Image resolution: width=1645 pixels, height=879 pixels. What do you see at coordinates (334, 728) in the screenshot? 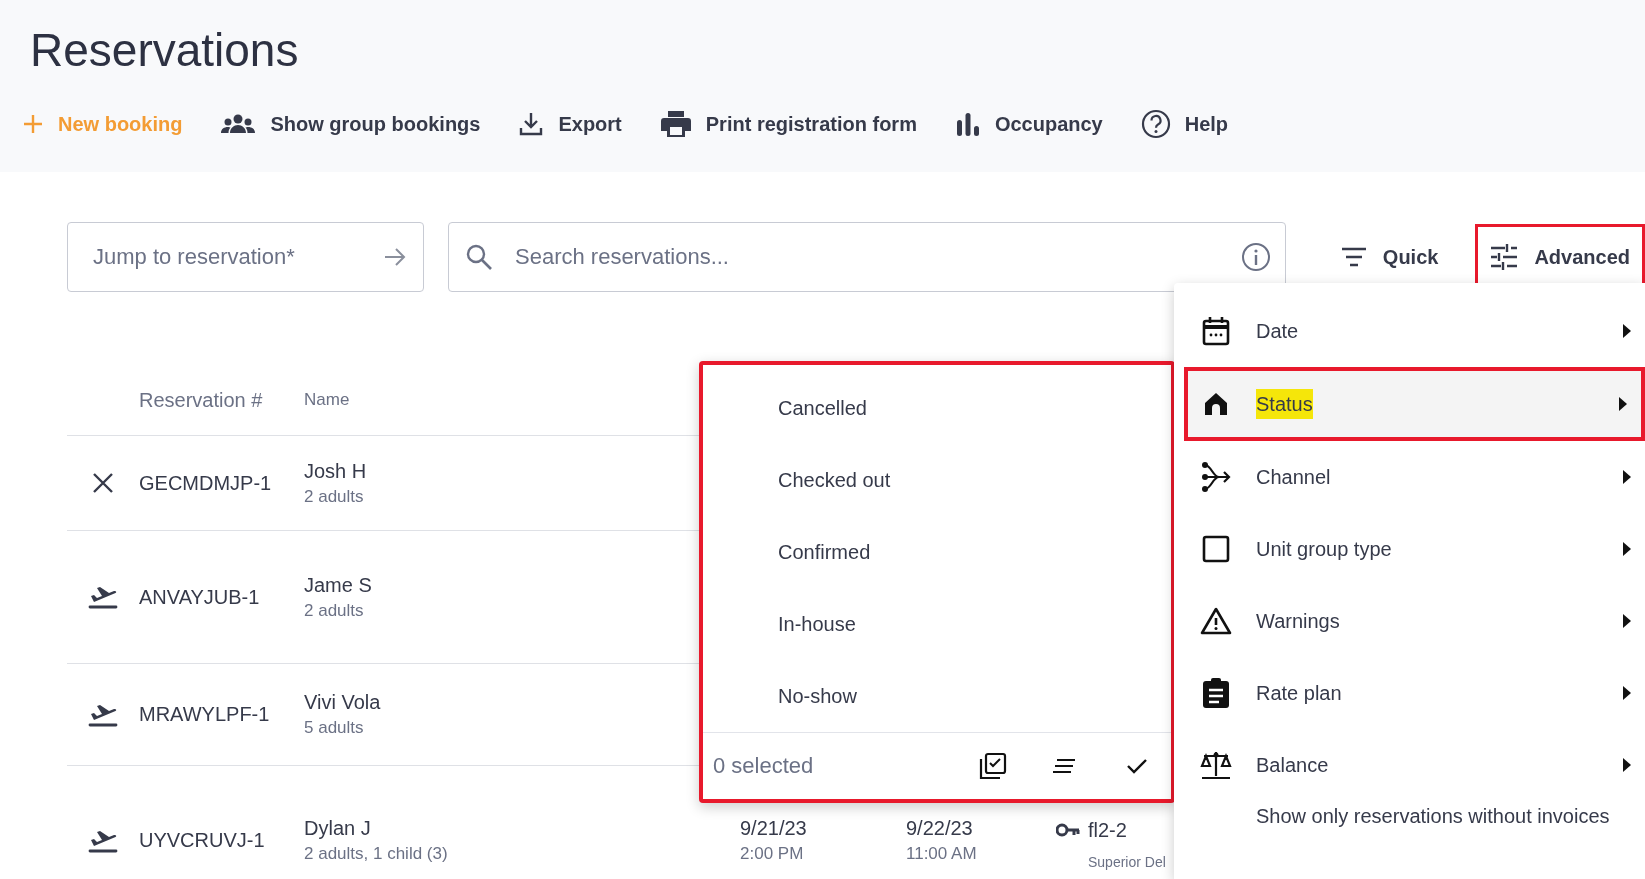
I see `guest-count: 5 adults` at bounding box center [334, 728].